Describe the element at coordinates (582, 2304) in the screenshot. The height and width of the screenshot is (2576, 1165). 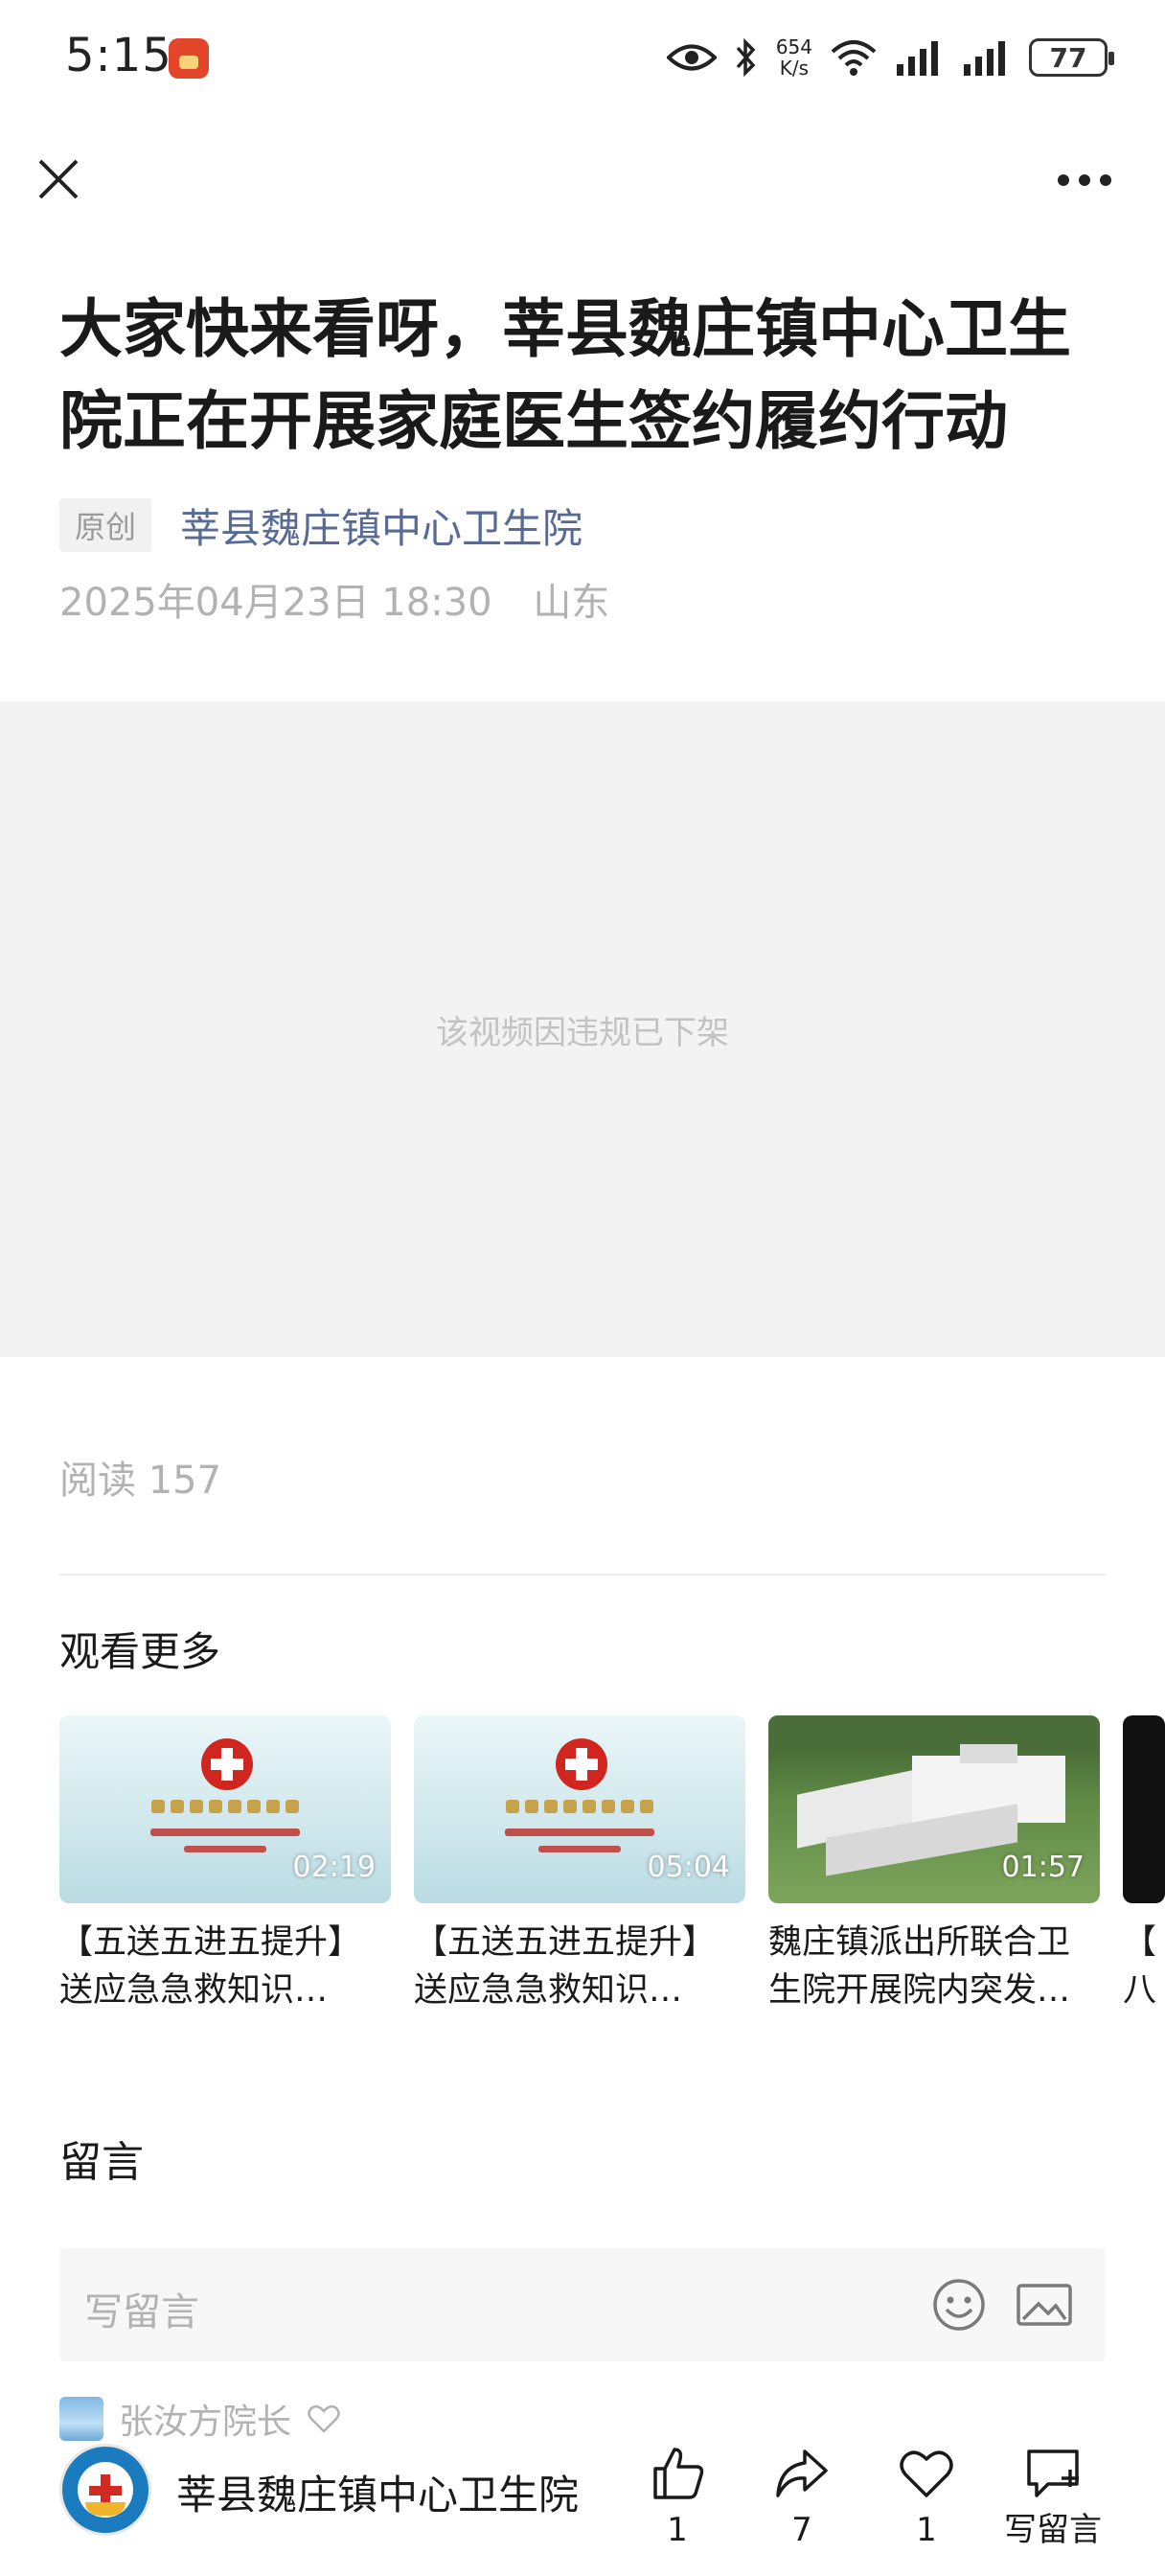
I see `comment-input: 写留言` at that location.